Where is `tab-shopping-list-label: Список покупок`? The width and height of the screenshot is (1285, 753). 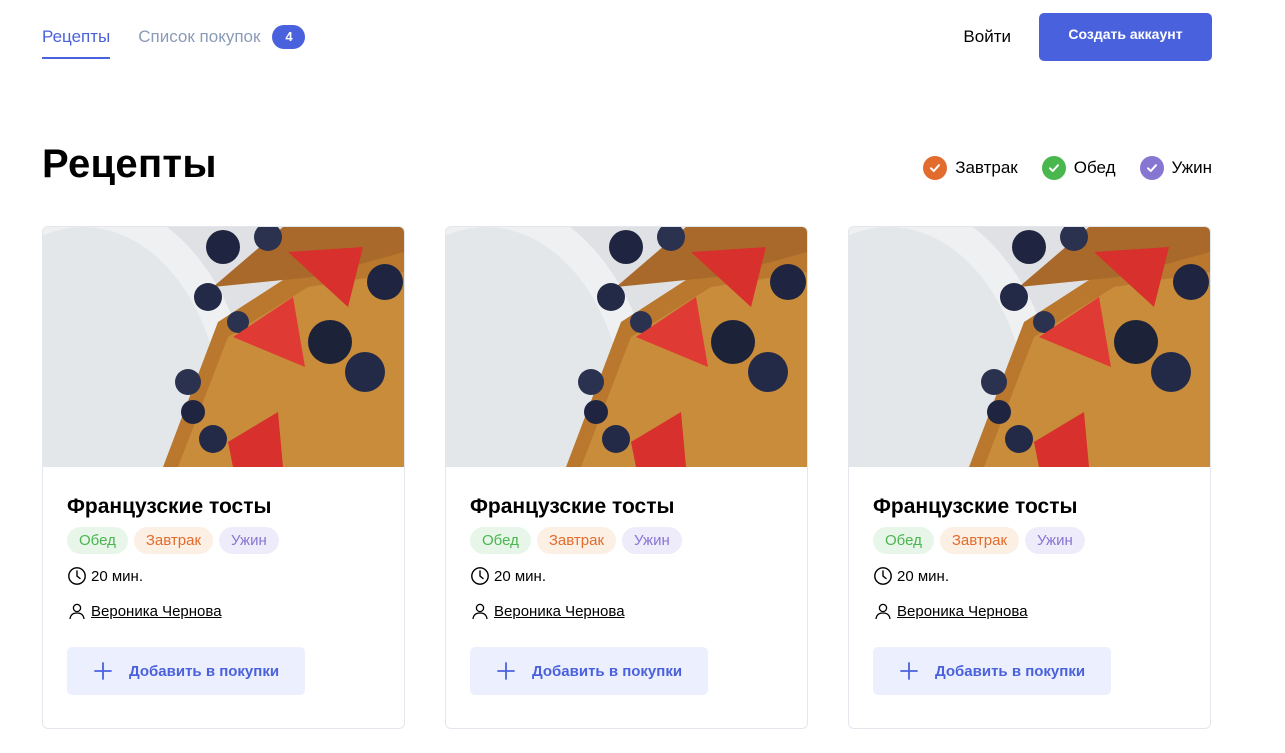
tab-shopping-list-label: Список покупок is located at coordinates (199, 36).